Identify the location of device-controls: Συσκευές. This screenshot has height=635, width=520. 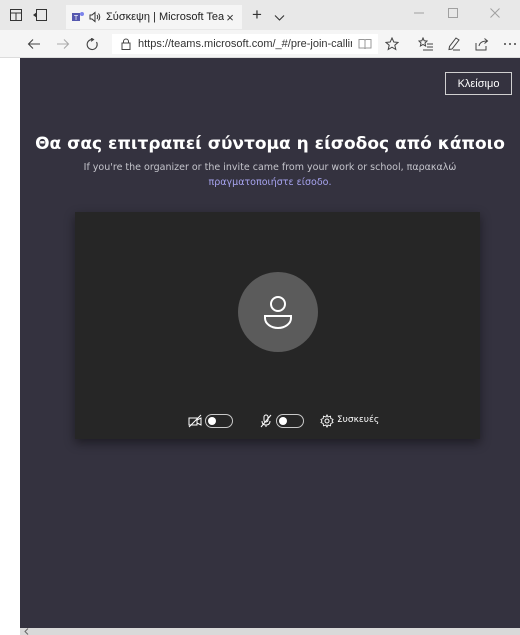
(277, 422).